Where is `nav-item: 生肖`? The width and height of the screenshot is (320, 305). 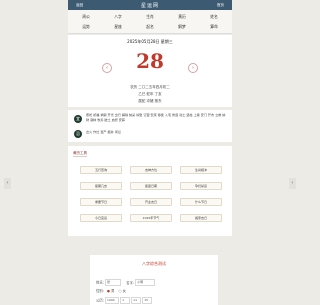 nav-item: 生肖 is located at coordinates (150, 17).